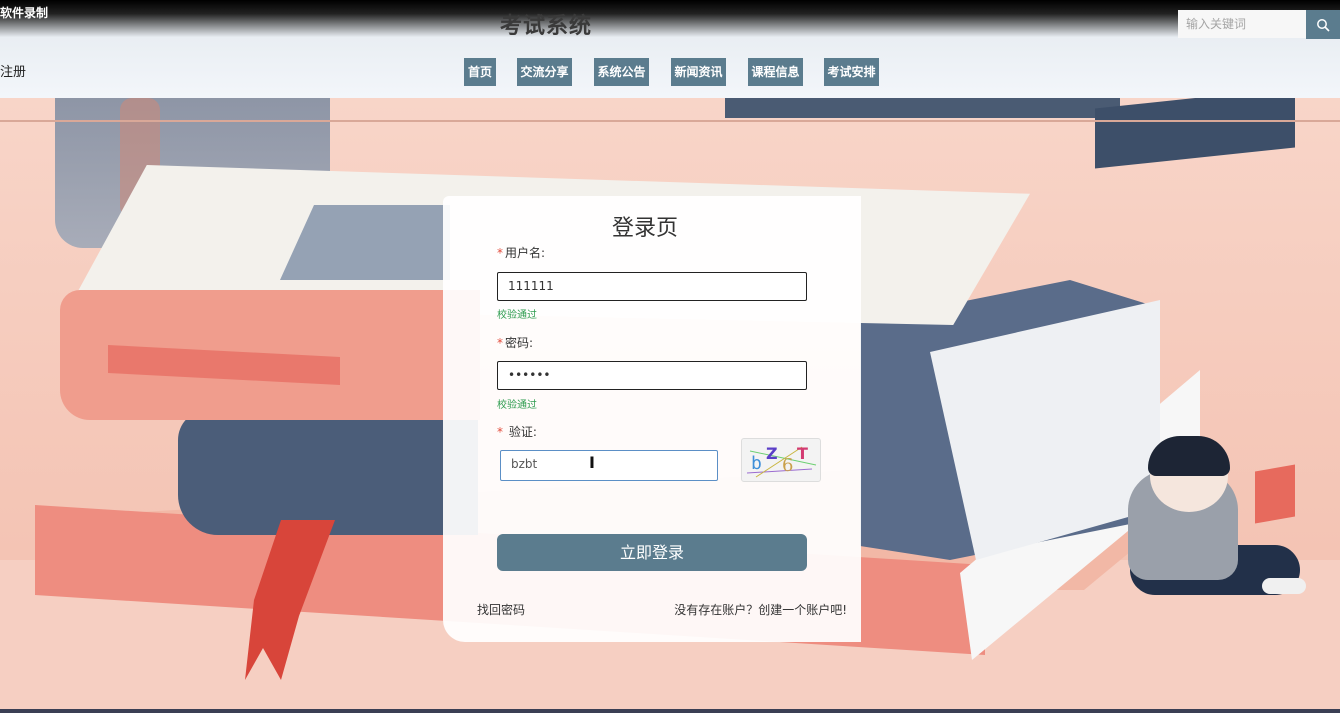 The height and width of the screenshot is (713, 1340). Describe the element at coordinates (522, 432) in the screenshot. I see `captcha-label-text: 验证:` at that location.